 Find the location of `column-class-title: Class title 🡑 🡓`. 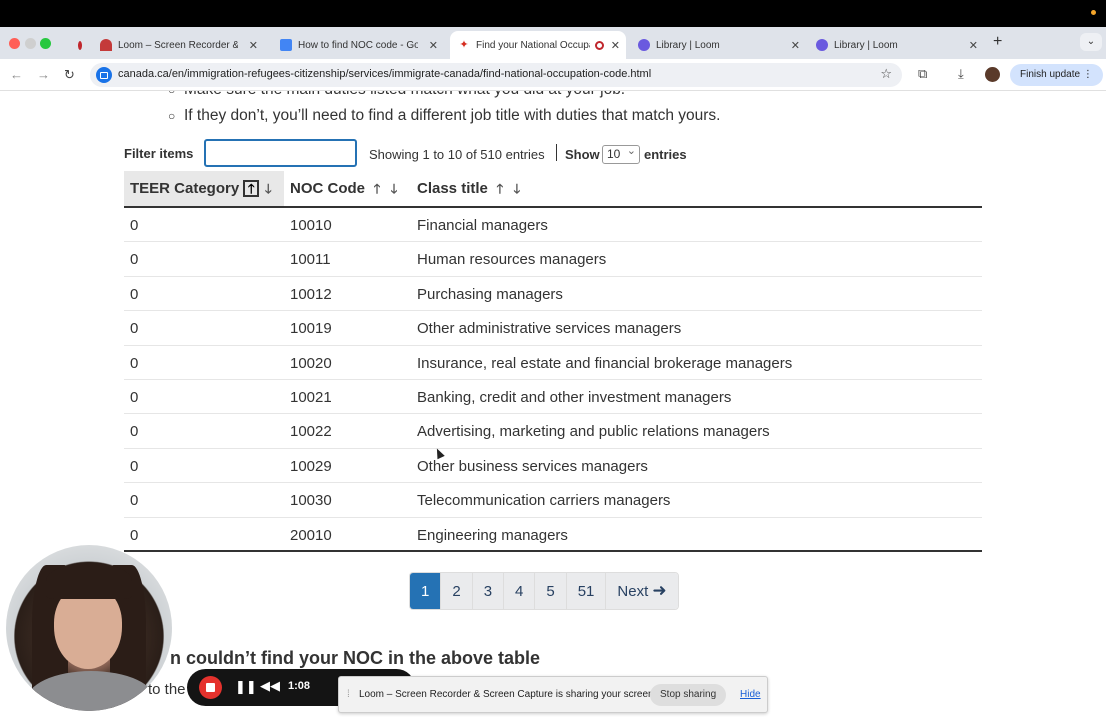

column-class-title: Class title 🡑 🡓 is located at coordinates (511, 188).